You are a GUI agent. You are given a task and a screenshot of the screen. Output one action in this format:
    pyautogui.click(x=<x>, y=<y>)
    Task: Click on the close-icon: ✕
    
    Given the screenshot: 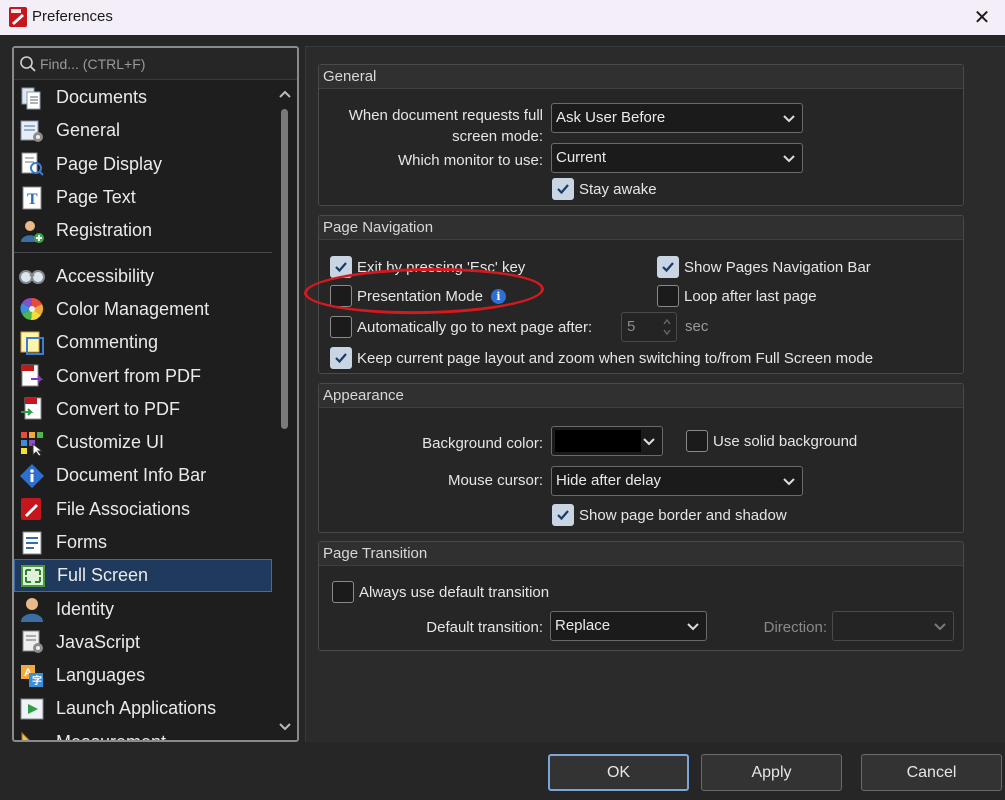 What is the action you would take?
    pyautogui.click(x=982, y=18)
    